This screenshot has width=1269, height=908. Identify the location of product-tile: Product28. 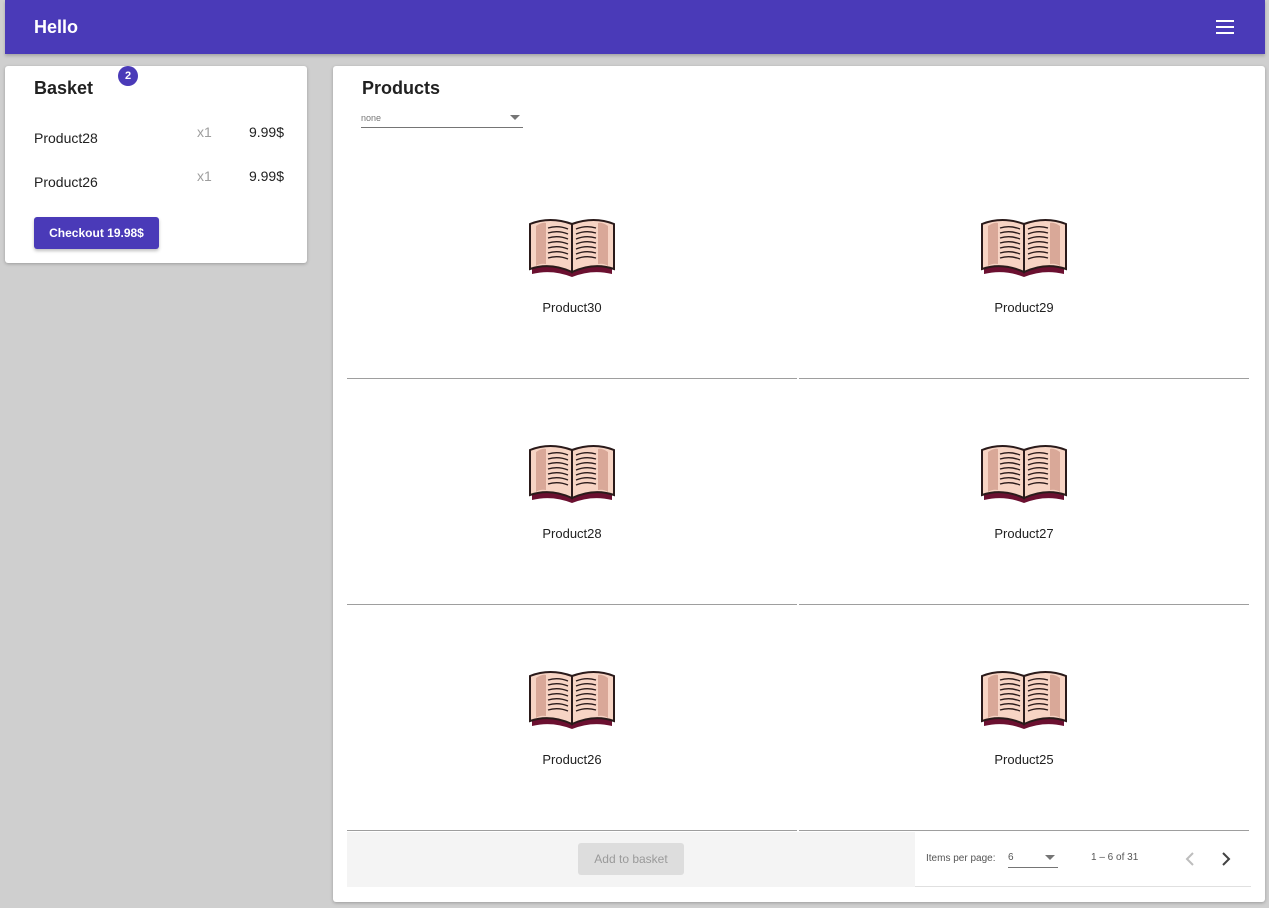
(572, 492).